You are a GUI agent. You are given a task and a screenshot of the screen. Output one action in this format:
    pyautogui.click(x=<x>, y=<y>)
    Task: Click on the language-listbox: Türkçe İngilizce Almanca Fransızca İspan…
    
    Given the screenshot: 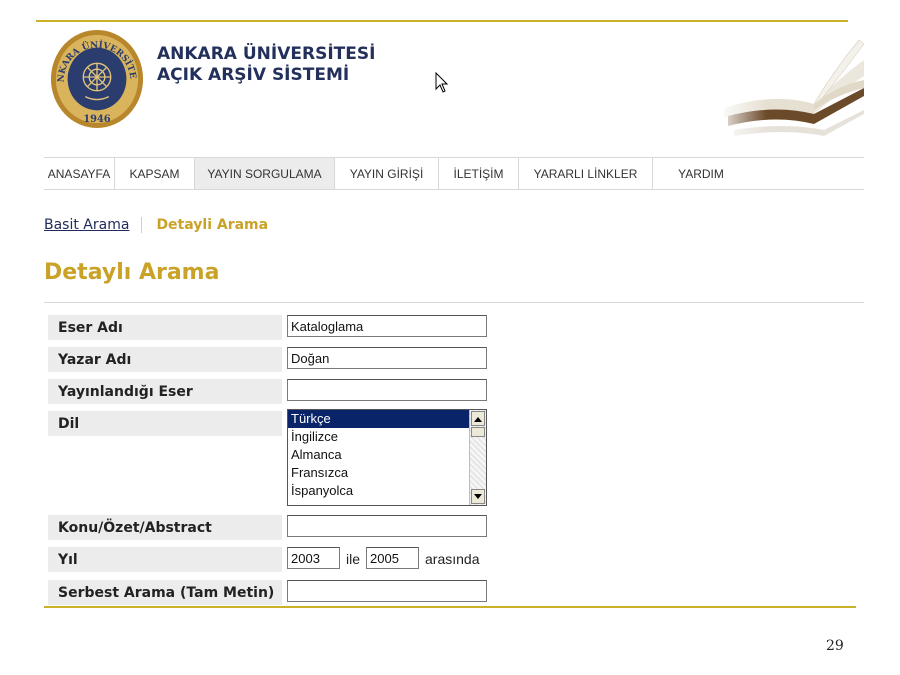 What is the action you would take?
    pyautogui.click(x=387, y=457)
    